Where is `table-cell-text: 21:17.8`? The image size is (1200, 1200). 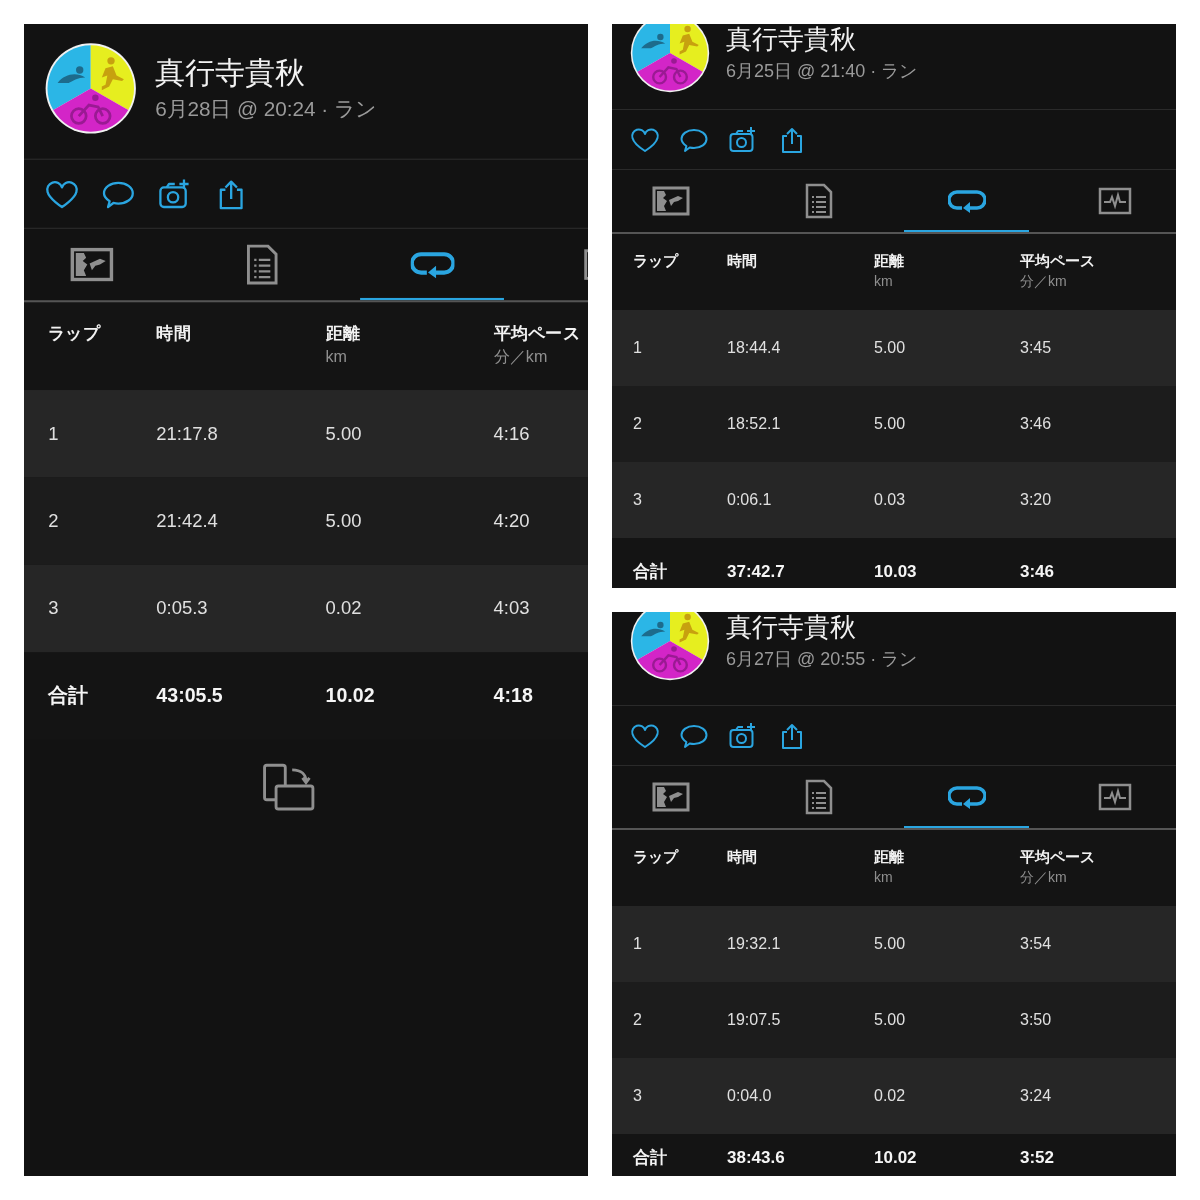
table-cell-text: 21:17.8 is located at coordinates (187, 433).